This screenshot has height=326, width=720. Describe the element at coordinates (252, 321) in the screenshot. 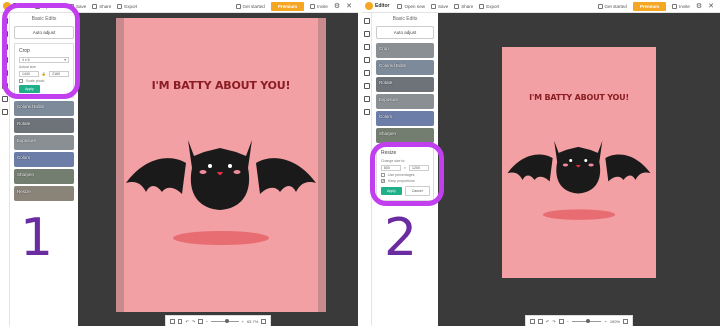

I see `zoom-level: 63.7%` at that location.